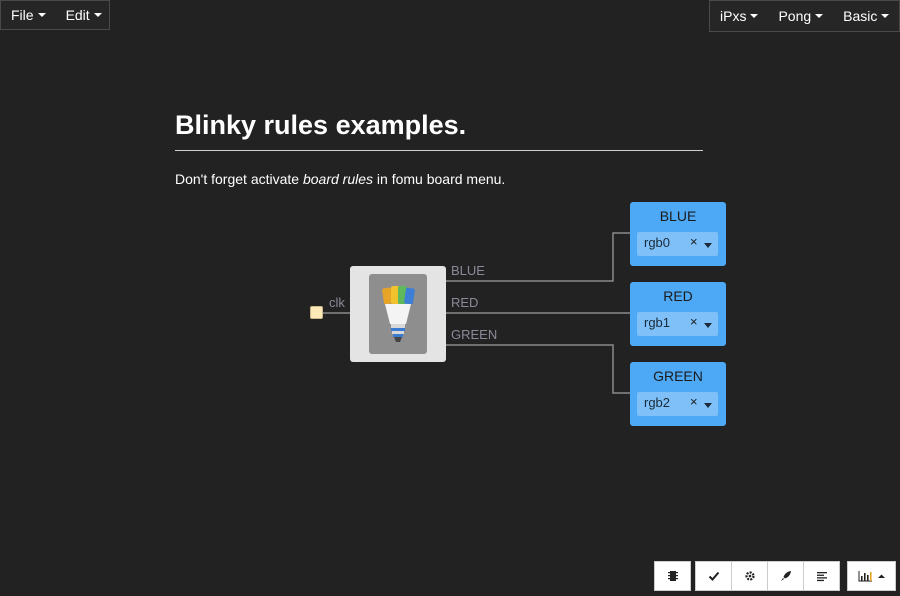 The height and width of the screenshot is (596, 900). What do you see at coordinates (465, 302) in the screenshot?
I see `wire-label-red: RED` at bounding box center [465, 302].